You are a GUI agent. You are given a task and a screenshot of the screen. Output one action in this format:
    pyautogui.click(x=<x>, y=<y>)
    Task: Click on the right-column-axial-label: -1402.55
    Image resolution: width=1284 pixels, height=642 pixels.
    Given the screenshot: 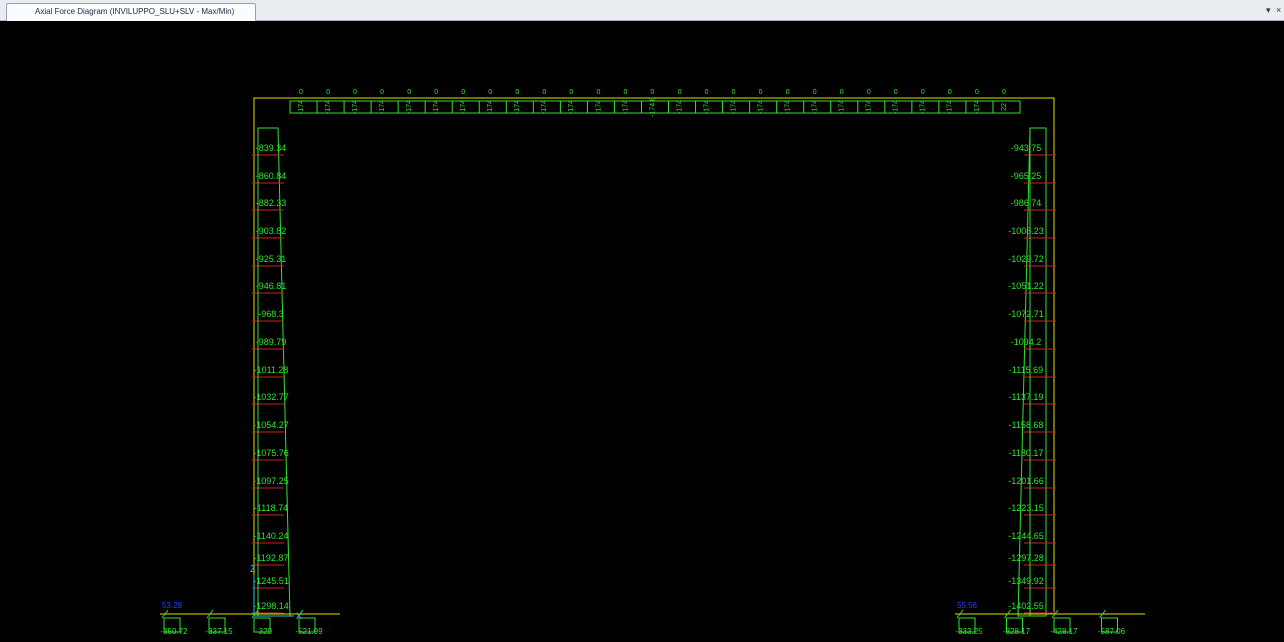 What is the action you would take?
    pyautogui.click(x=1026, y=606)
    